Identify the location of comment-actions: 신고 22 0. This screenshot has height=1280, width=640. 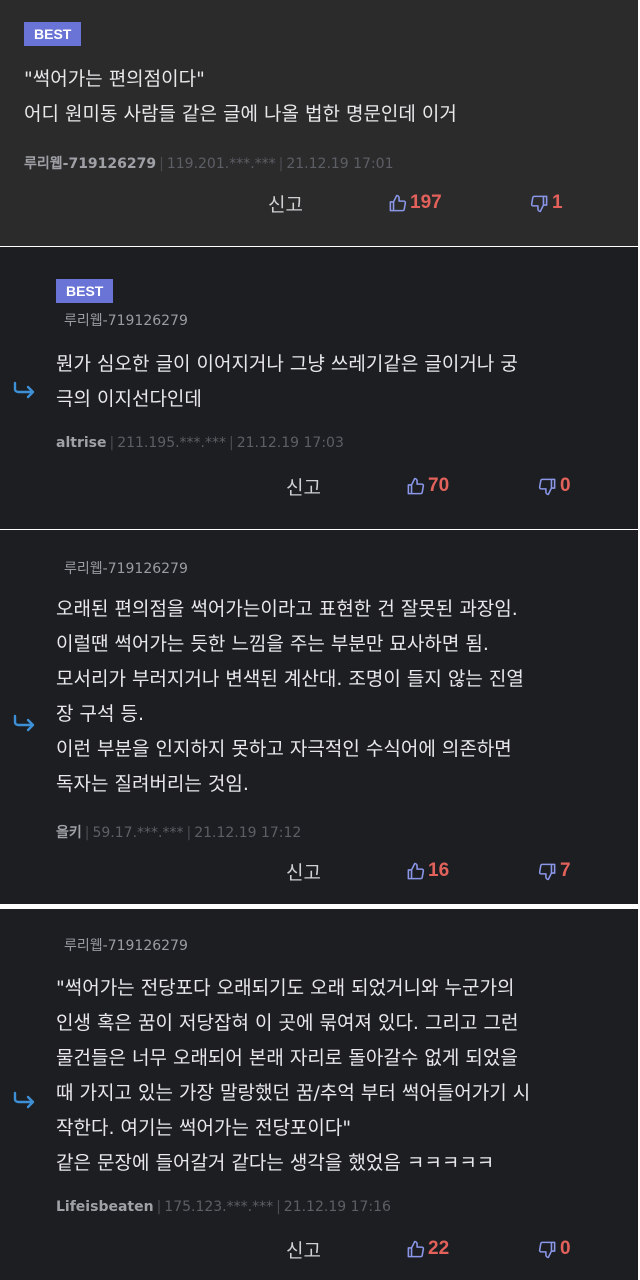
(319, 1251).